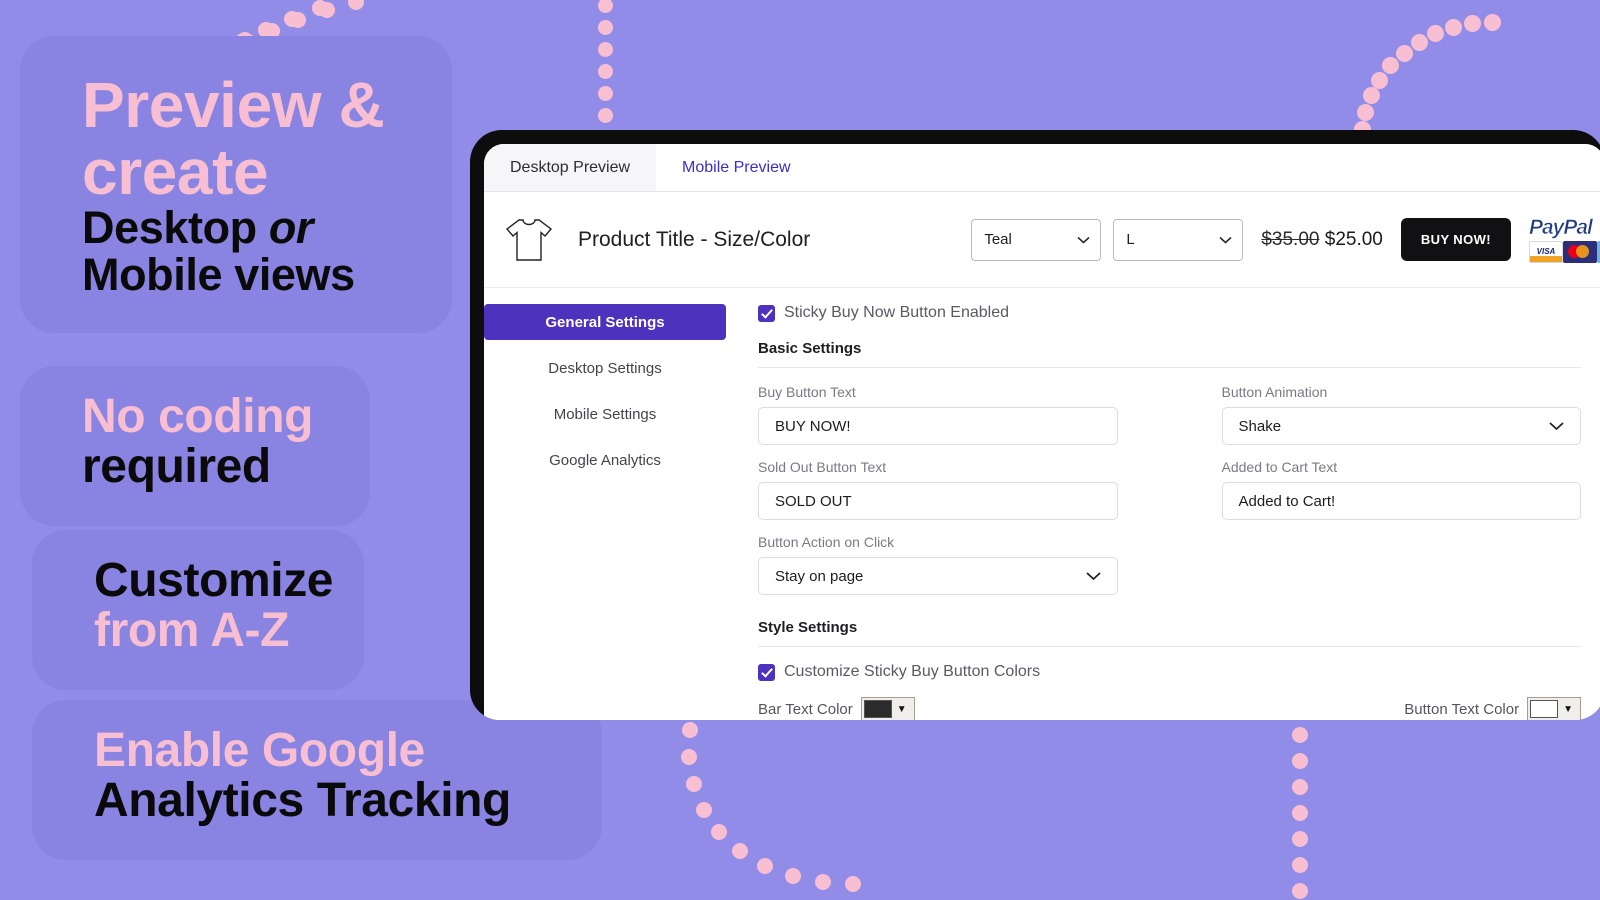  What do you see at coordinates (259, 750) in the screenshot?
I see `pill-analytics-line1: Enable Google` at bounding box center [259, 750].